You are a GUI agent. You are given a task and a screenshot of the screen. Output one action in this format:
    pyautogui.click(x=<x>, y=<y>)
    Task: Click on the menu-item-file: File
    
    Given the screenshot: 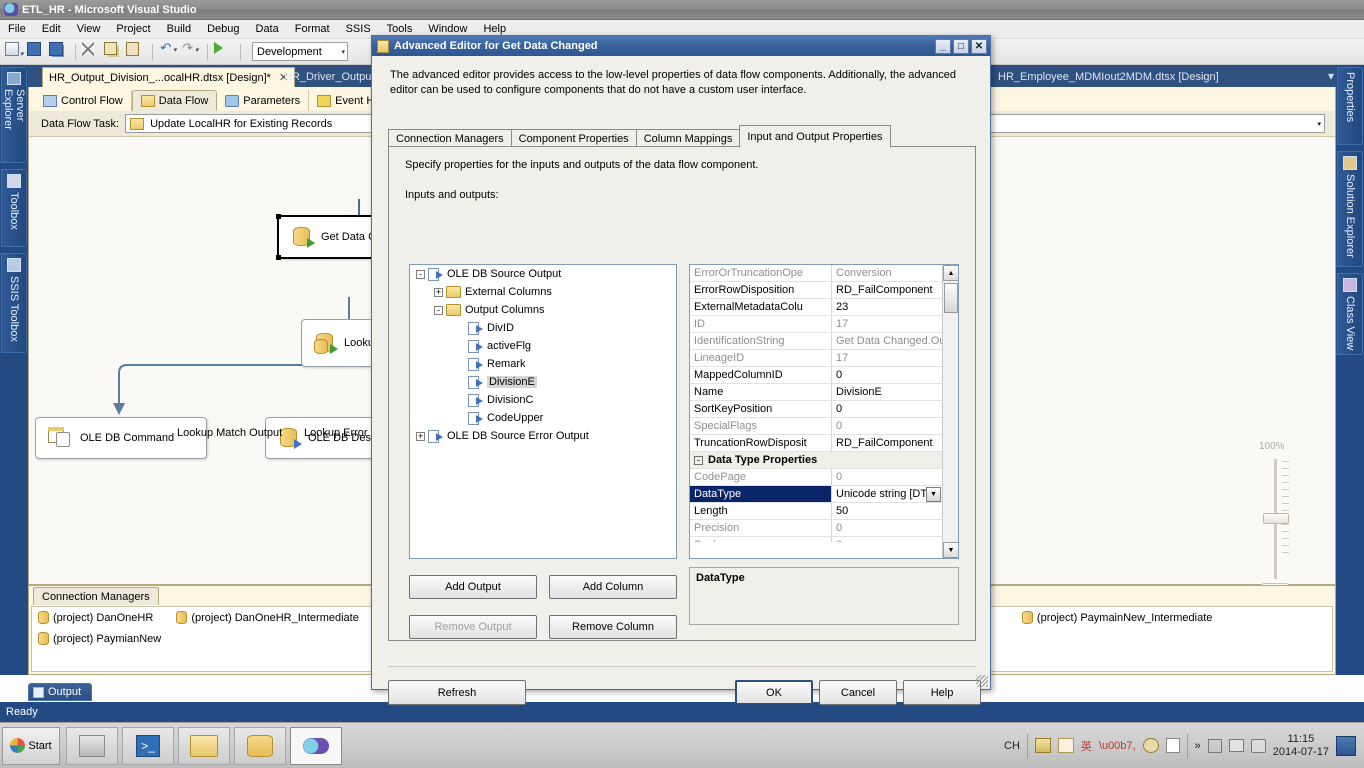 What is the action you would take?
    pyautogui.click(x=17, y=29)
    